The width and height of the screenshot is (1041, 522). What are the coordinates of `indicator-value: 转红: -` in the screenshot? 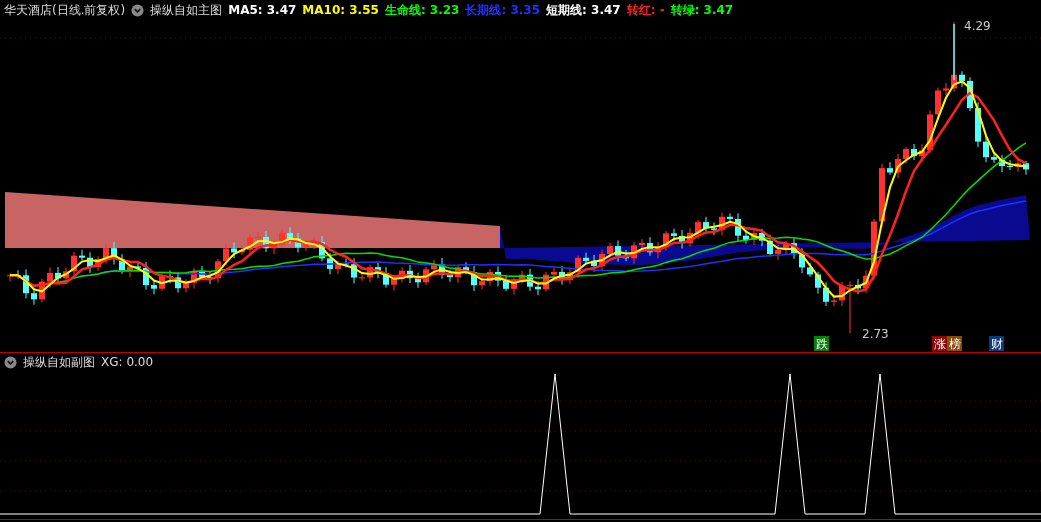 It's located at (645, 10).